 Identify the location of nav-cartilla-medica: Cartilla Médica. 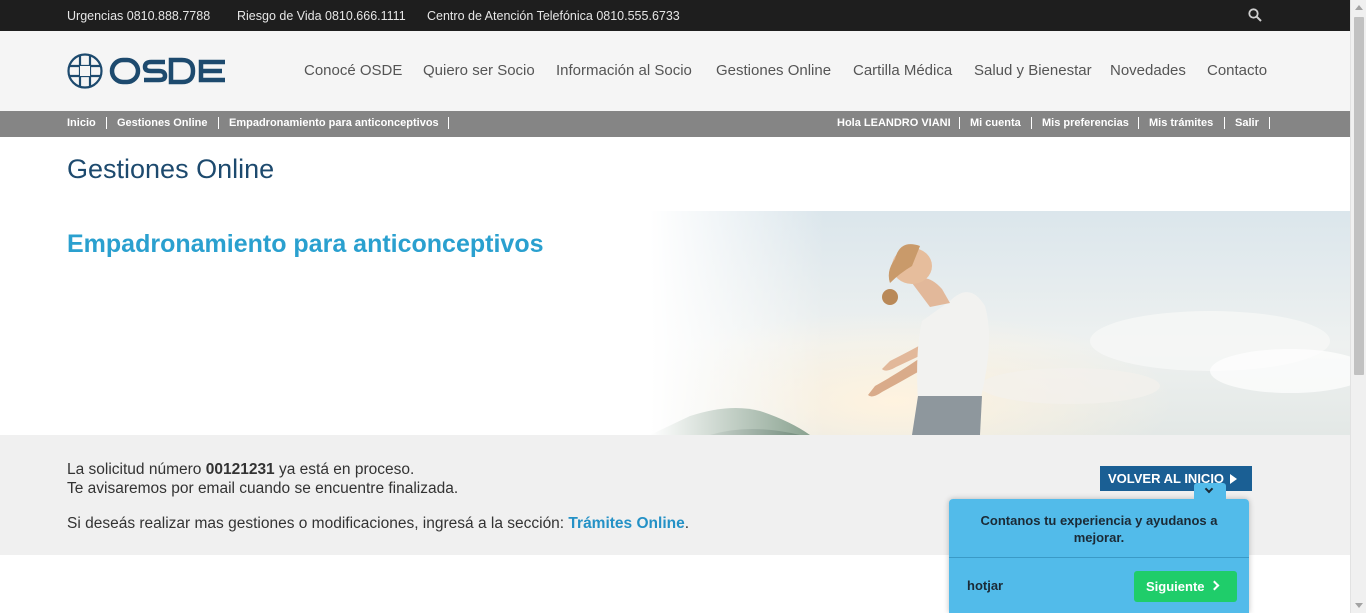
(902, 70).